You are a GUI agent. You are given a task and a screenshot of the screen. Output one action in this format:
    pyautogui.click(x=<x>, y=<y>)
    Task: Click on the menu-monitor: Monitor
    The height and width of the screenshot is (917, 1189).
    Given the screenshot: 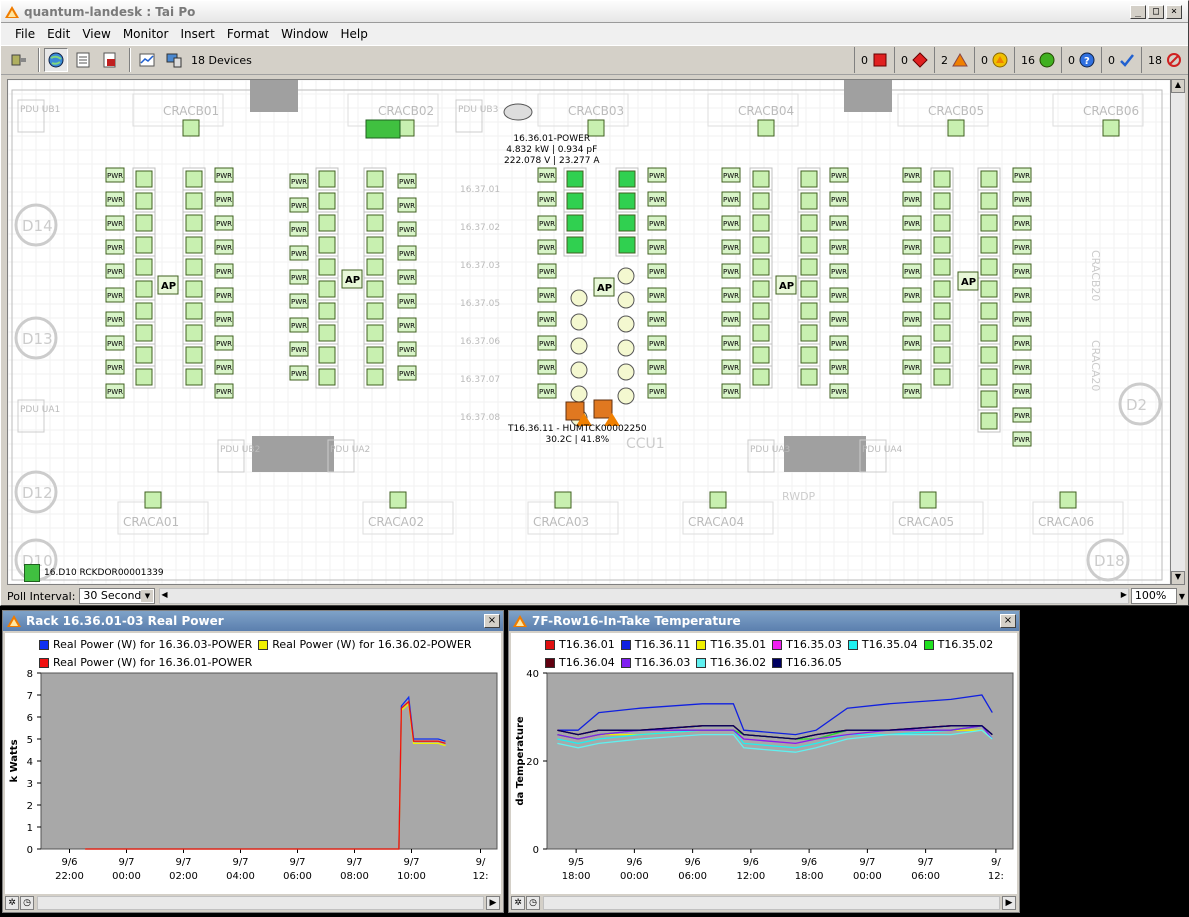 What is the action you would take?
    pyautogui.click(x=146, y=34)
    